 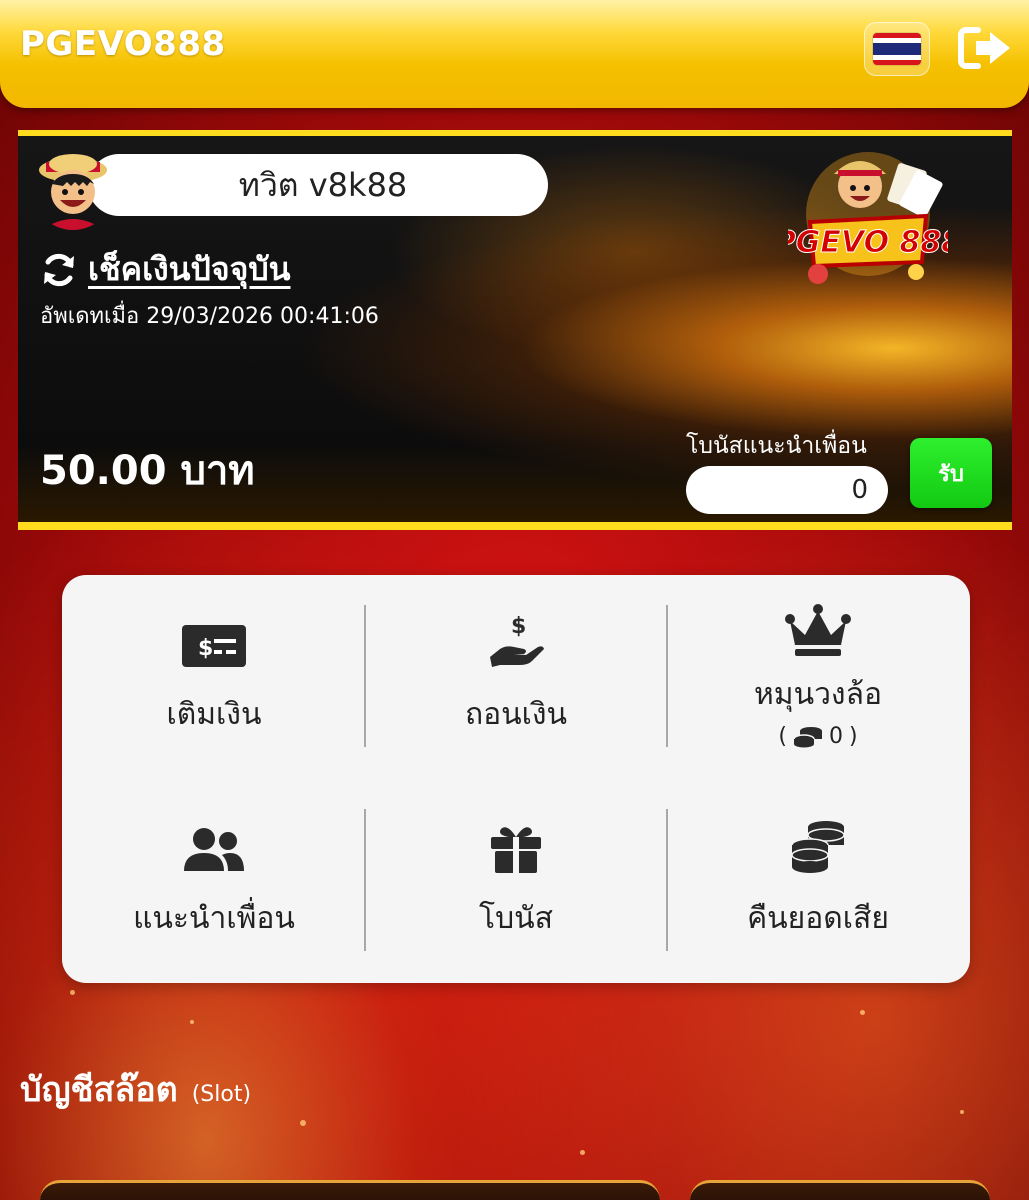 What do you see at coordinates (776, 446) in the screenshot?
I see `referral-bonus-label: โบนัสแนะนำเพื่อน` at bounding box center [776, 446].